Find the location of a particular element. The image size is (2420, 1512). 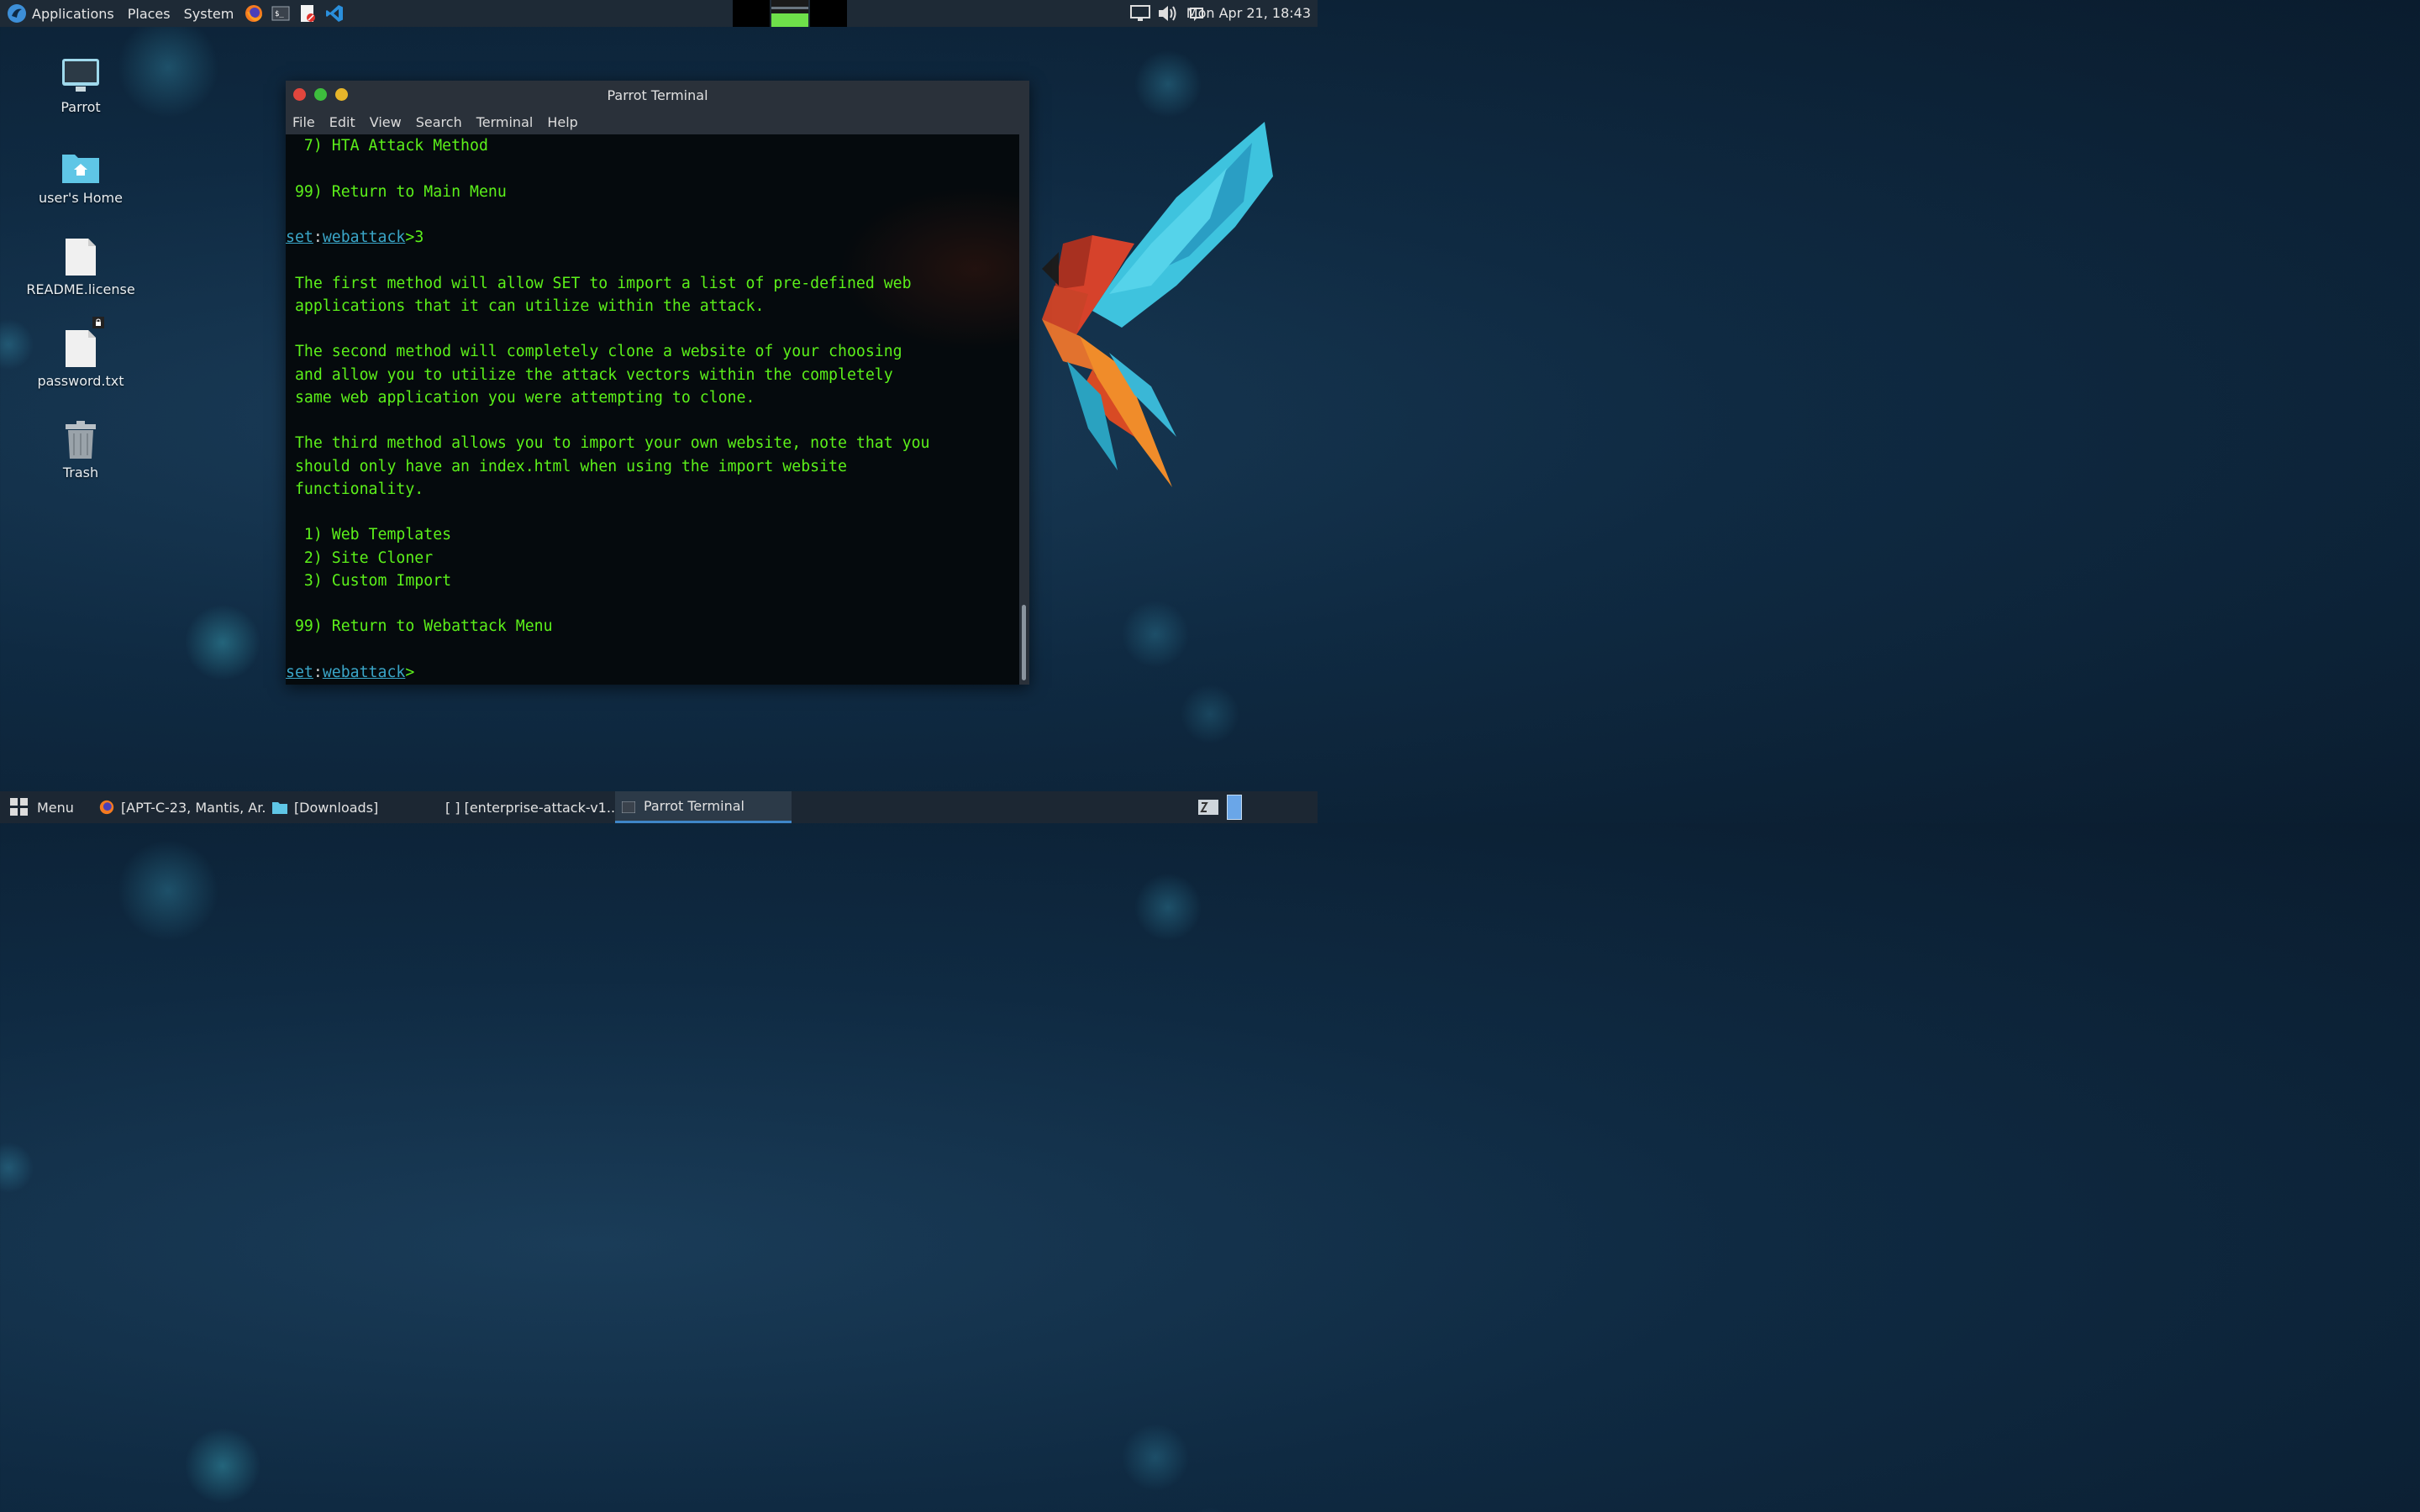

workspace-indicator is located at coordinates (1234, 807).